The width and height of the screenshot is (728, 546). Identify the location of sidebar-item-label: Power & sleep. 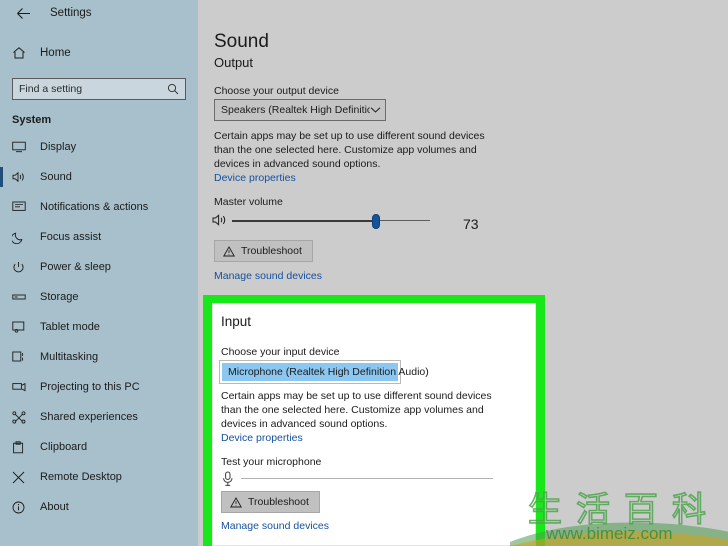
(75, 267).